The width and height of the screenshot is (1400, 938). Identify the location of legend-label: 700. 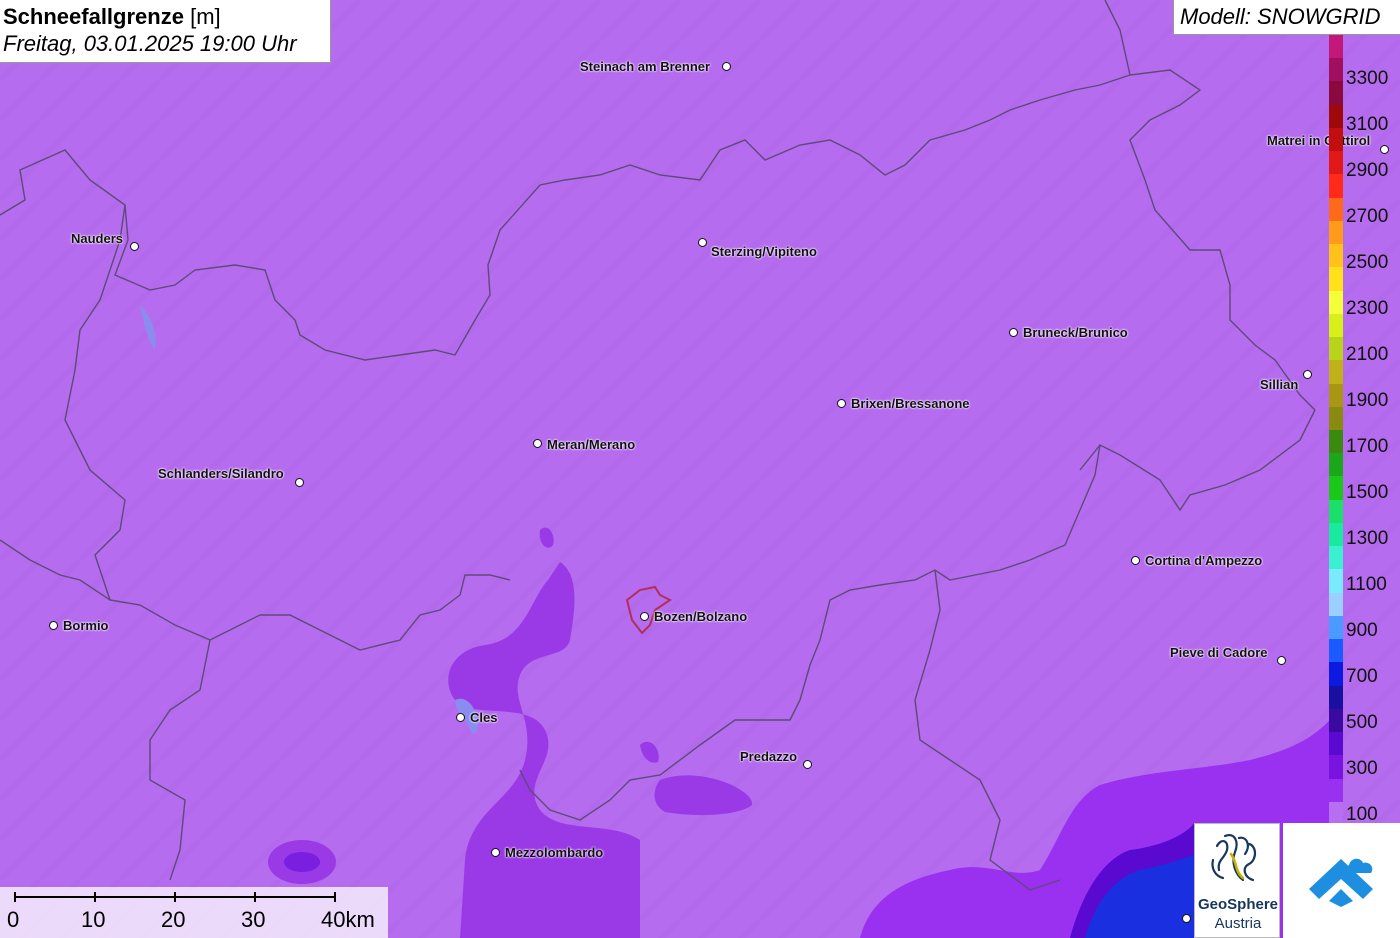
(1362, 676).